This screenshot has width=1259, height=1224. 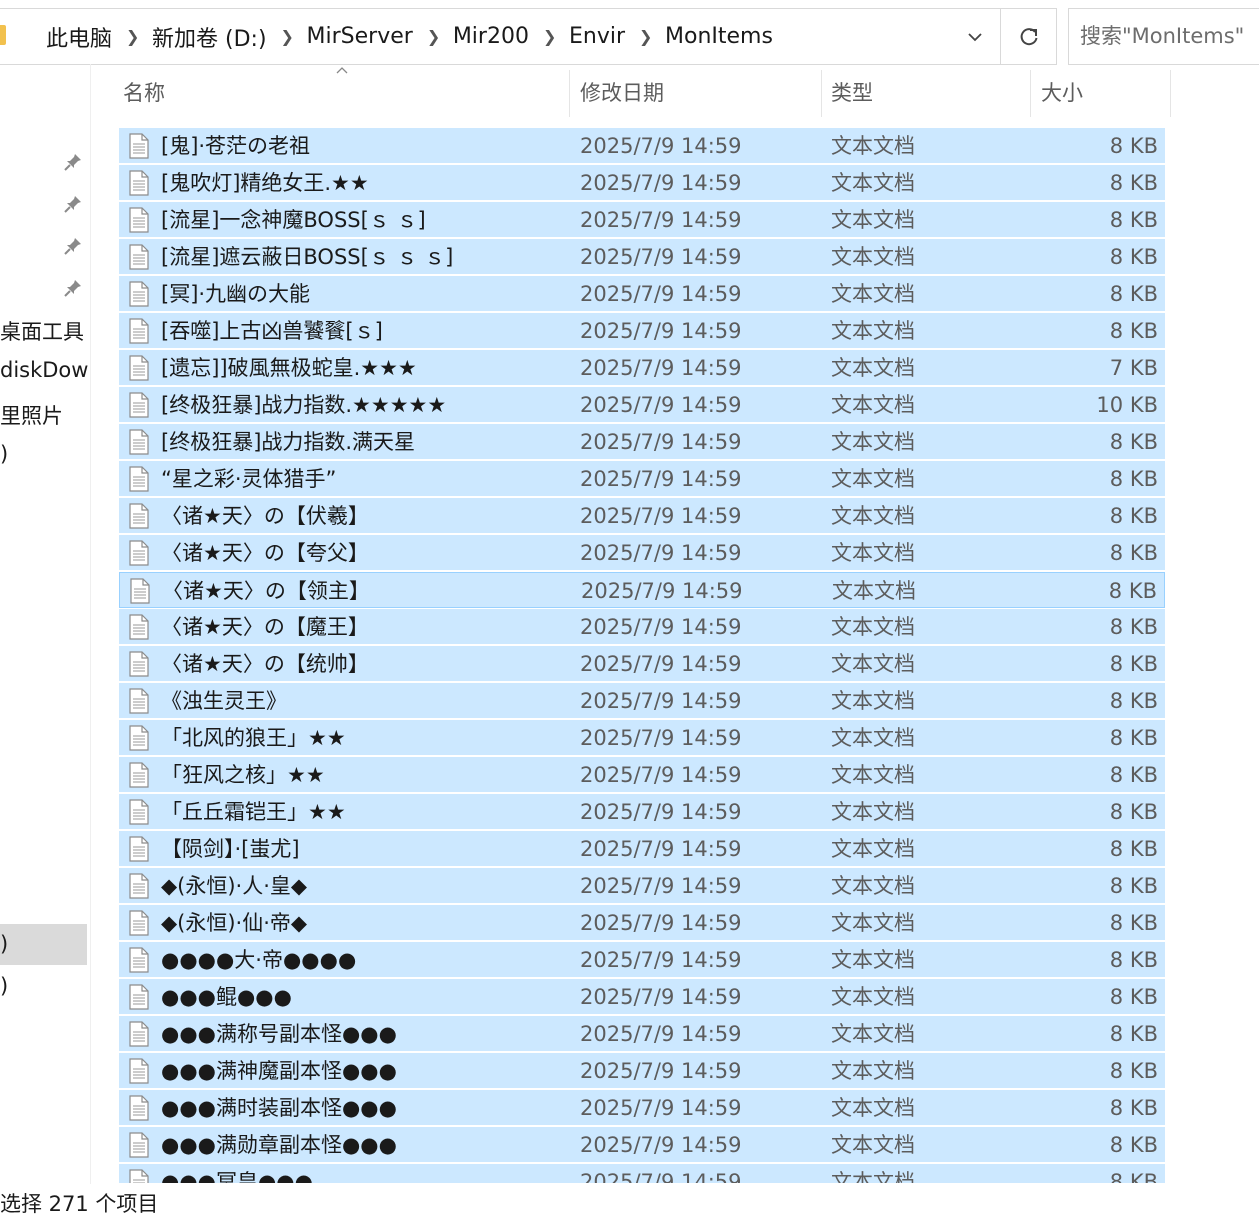 I want to click on file-name: “星之彩·灵体猎手”, so click(x=249, y=479).